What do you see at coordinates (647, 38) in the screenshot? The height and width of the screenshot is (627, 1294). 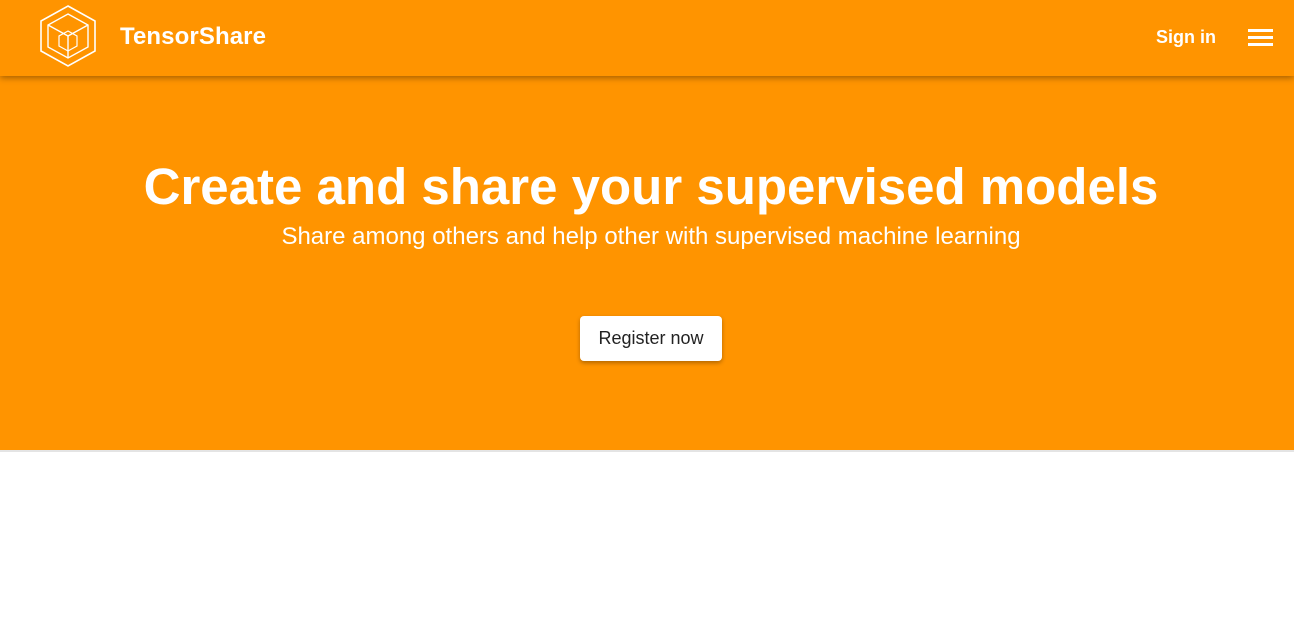 I see `top-navbar: TensorShare Sign in` at bounding box center [647, 38].